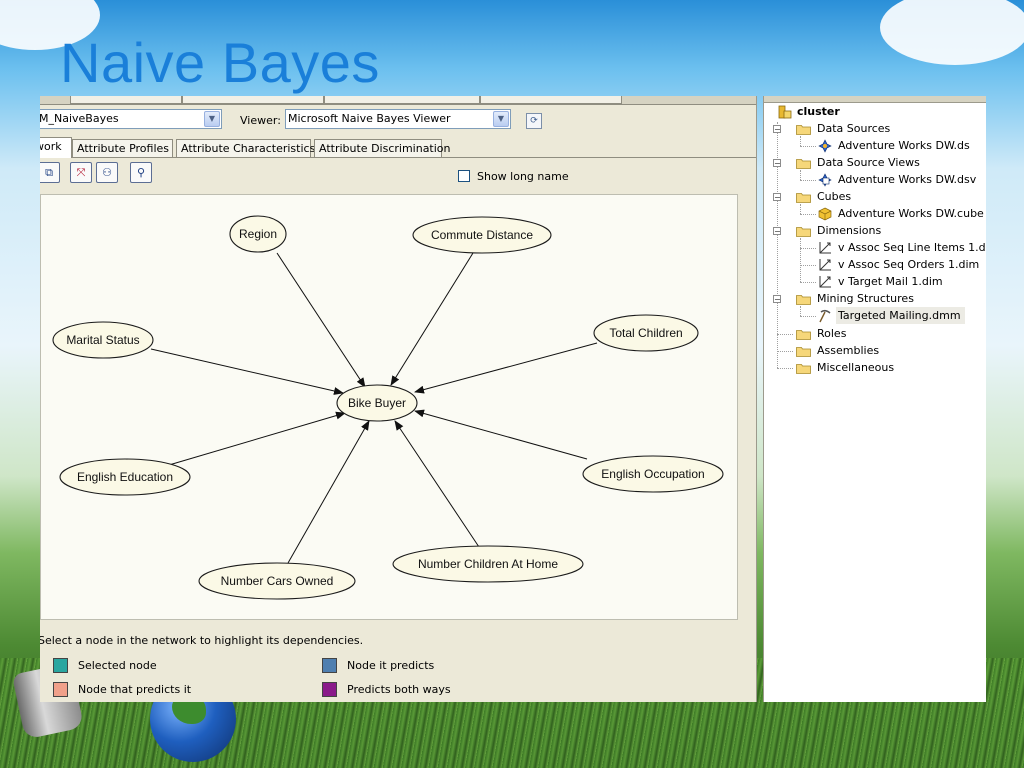  I want to click on tab-dependency-network: work, so click(56, 147).